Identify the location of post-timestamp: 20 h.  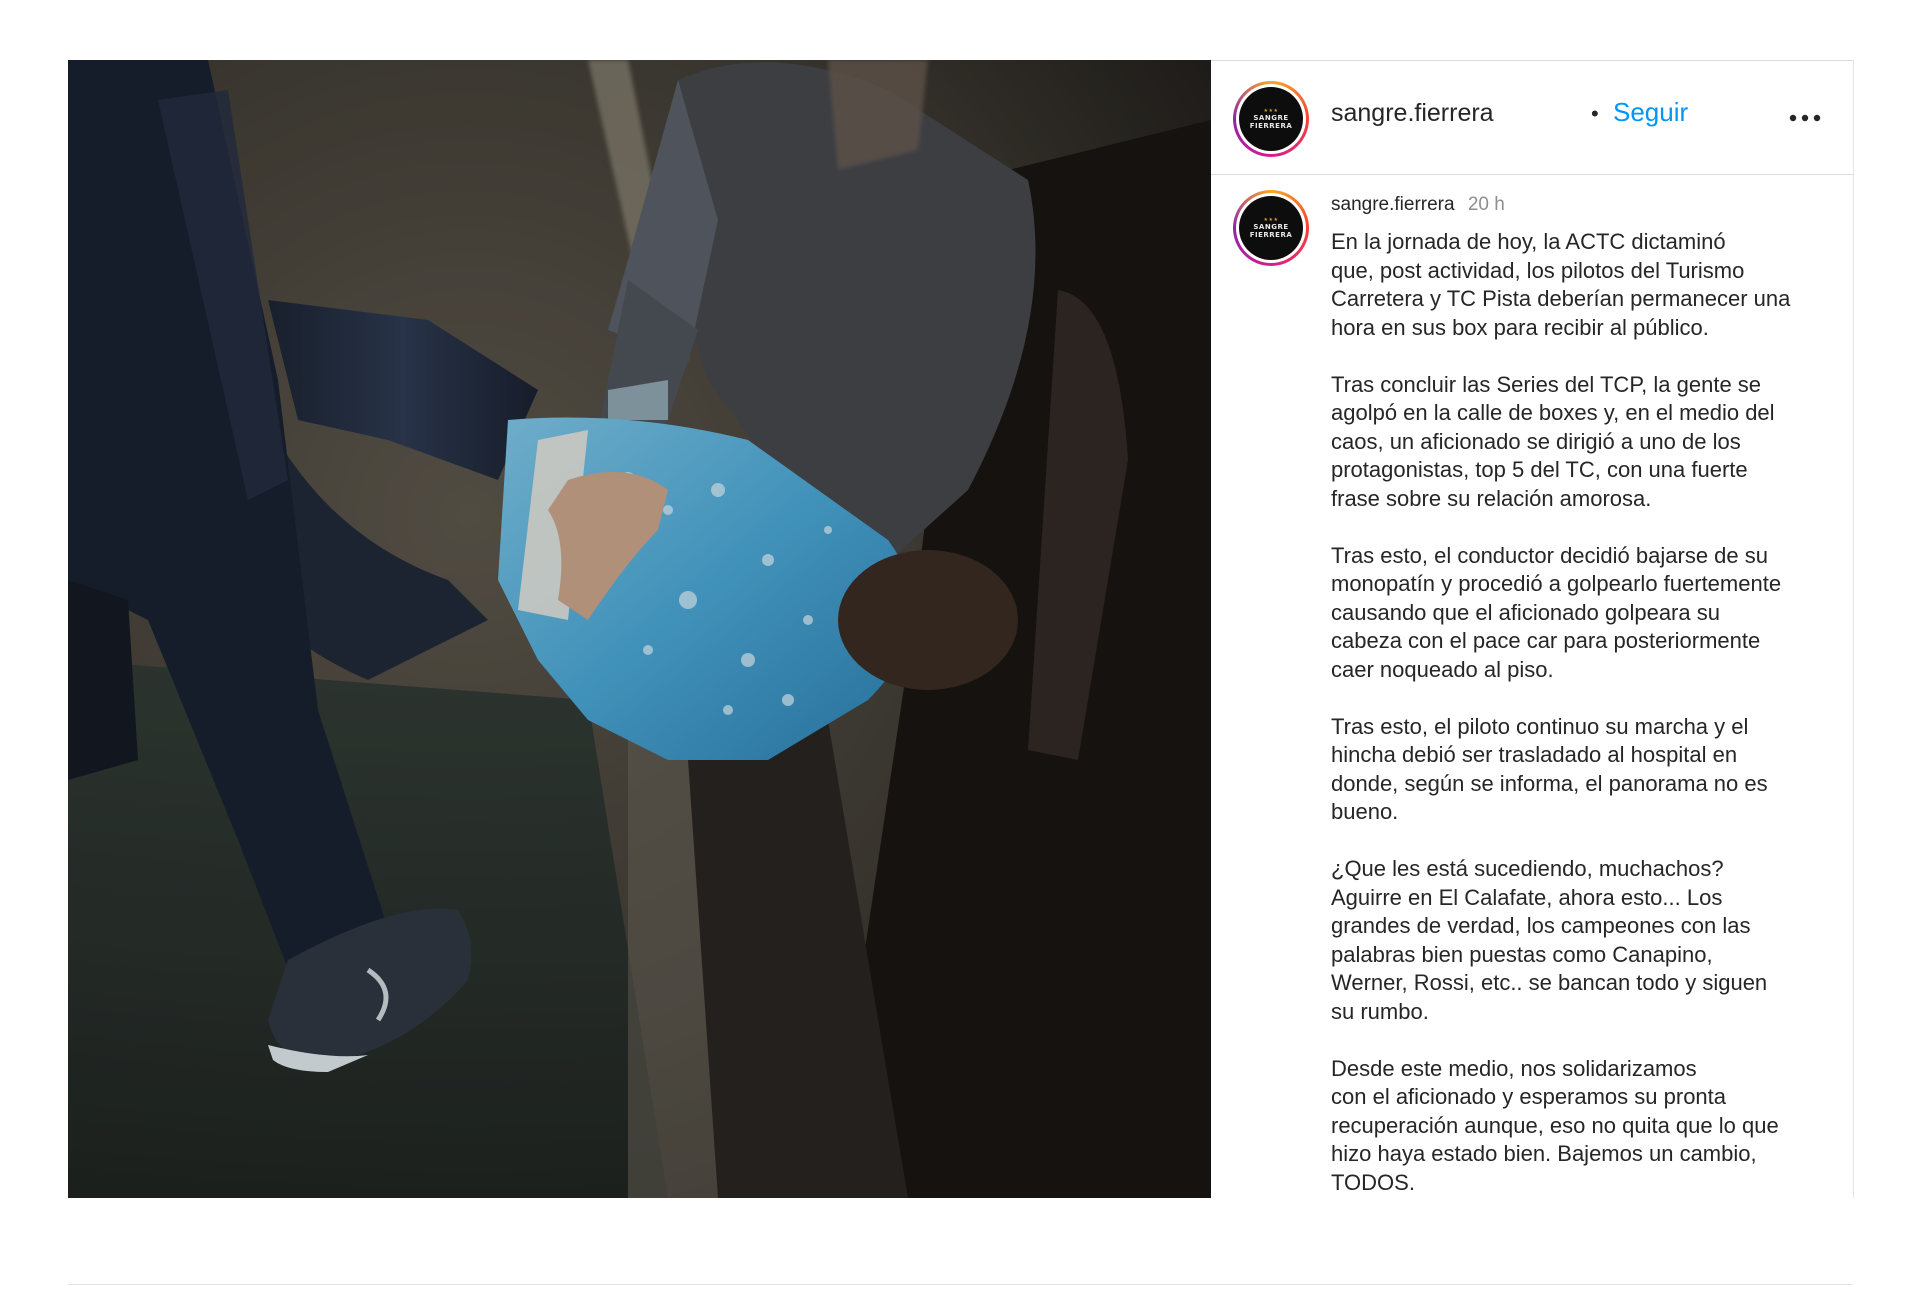
(1486, 204).